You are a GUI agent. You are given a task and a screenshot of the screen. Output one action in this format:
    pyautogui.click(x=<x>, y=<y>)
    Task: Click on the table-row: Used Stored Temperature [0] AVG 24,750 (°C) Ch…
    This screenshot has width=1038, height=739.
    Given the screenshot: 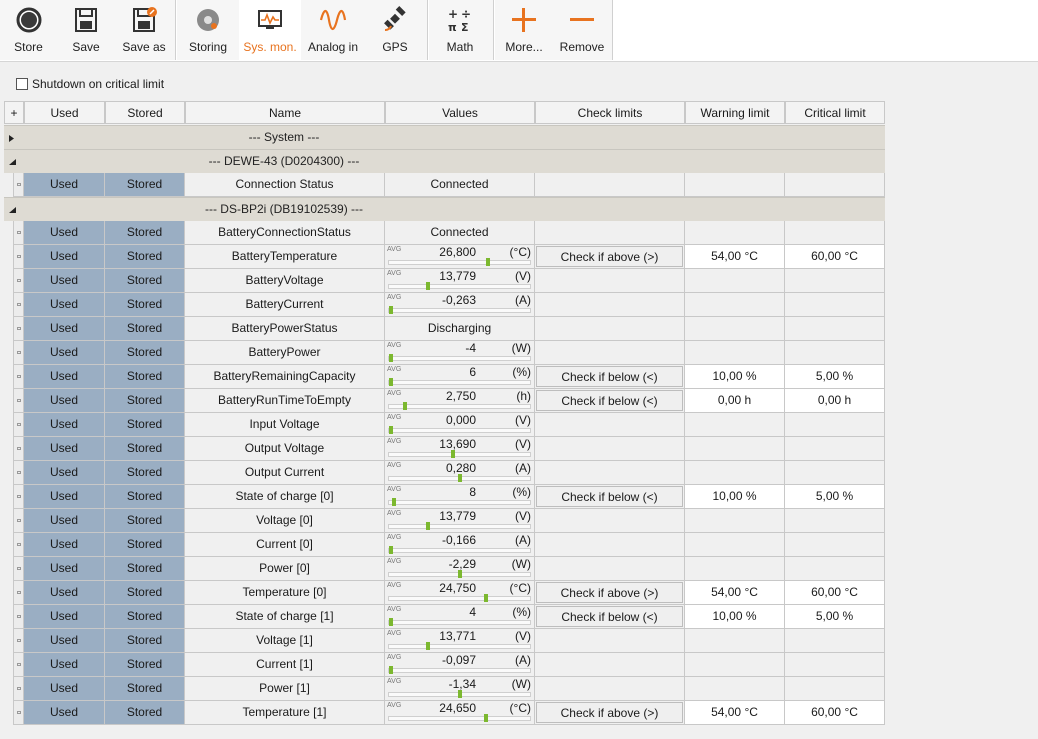 What is the action you would take?
    pyautogui.click(x=444, y=593)
    